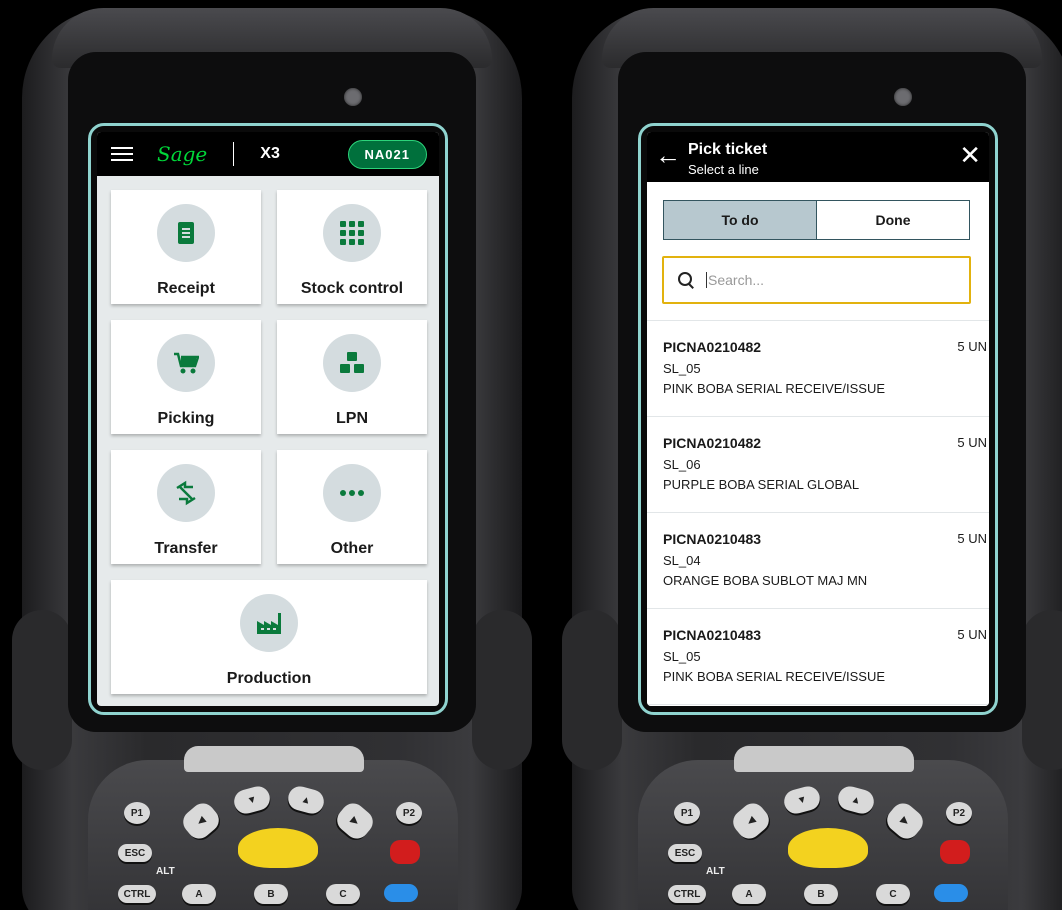 Image resolution: width=1062 pixels, height=910 pixels. I want to click on boxes-icon, so click(352, 363).